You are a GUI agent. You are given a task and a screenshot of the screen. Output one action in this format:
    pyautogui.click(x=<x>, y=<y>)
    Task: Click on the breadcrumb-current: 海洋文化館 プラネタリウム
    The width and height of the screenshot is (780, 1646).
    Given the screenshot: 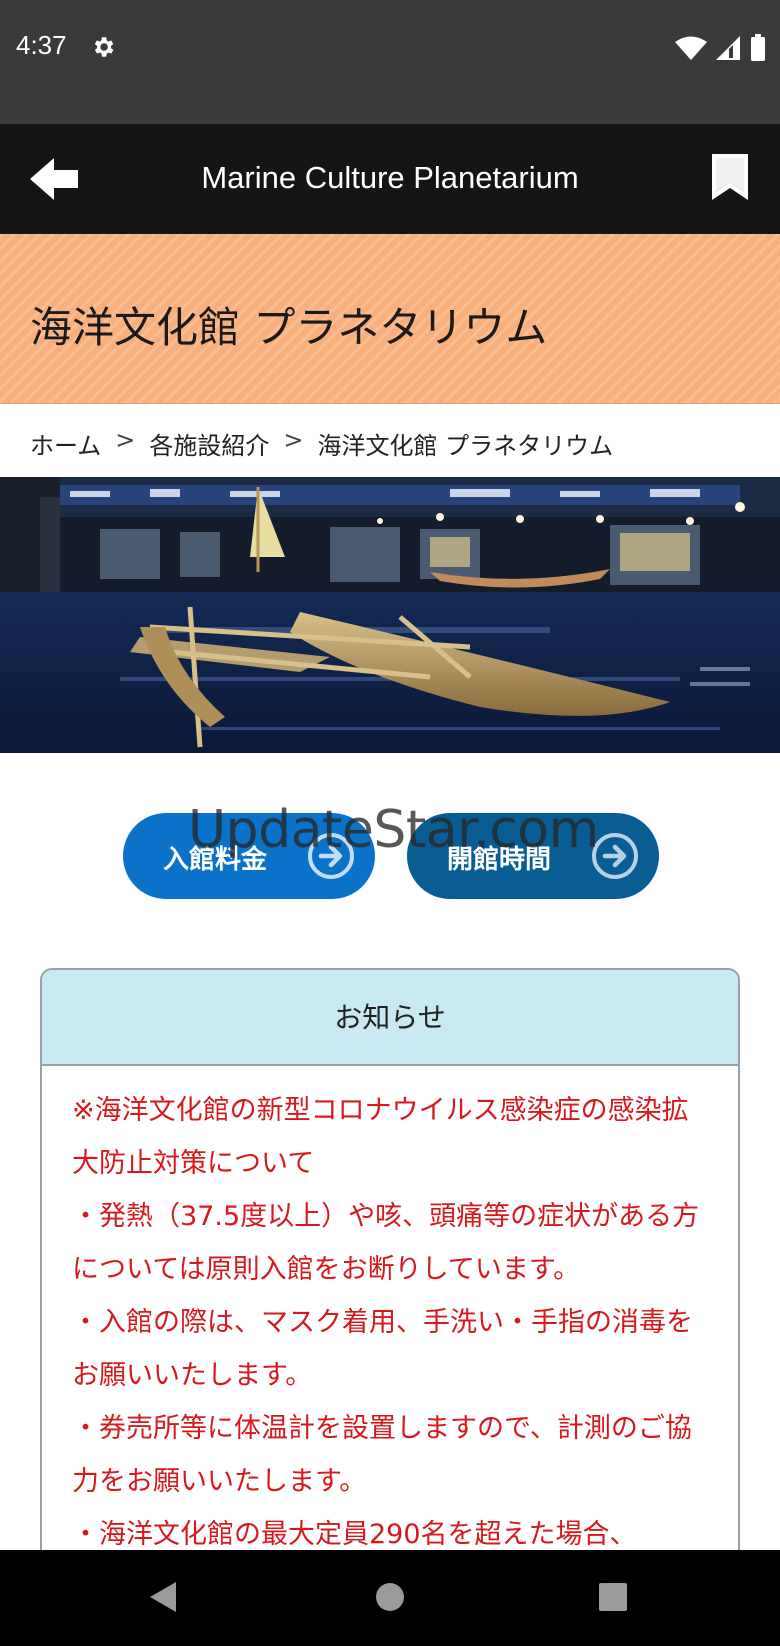 What is the action you would take?
    pyautogui.click(x=465, y=446)
    